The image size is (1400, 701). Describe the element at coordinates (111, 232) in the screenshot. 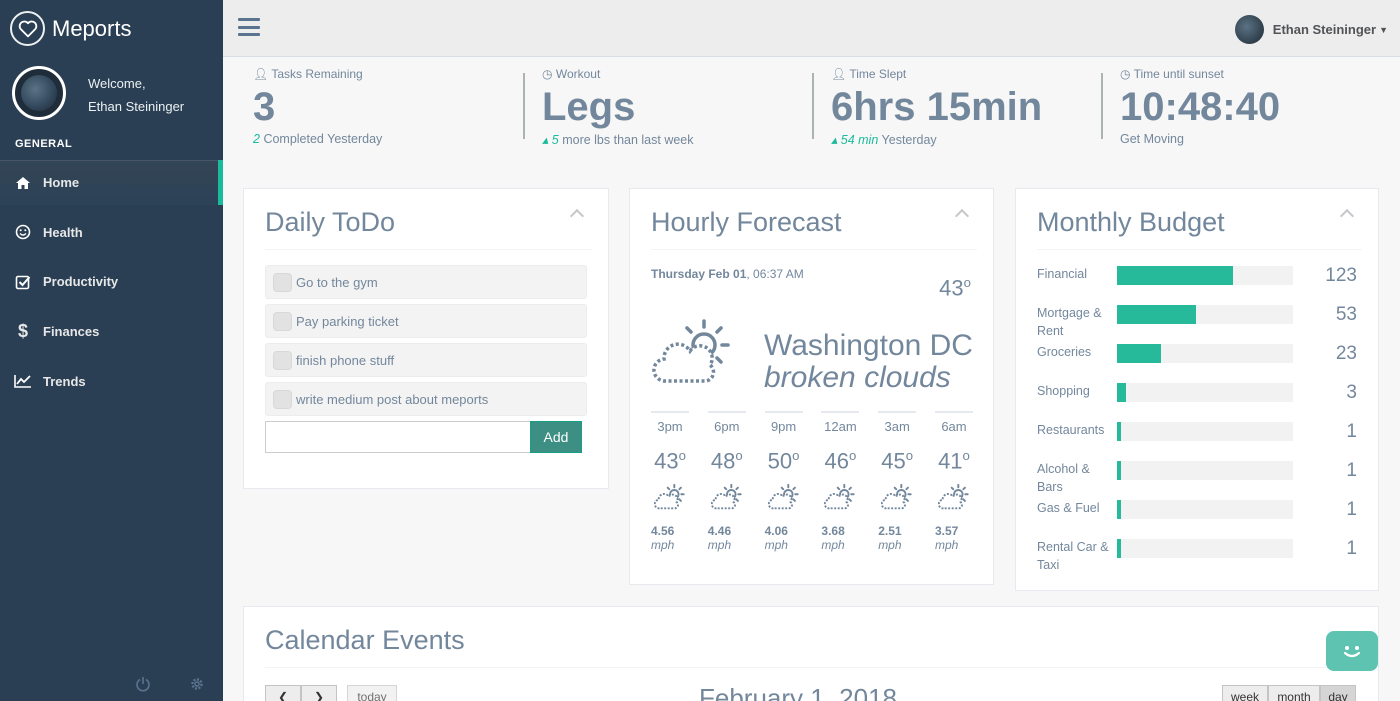

I see `sidebar-item-health: Health` at that location.